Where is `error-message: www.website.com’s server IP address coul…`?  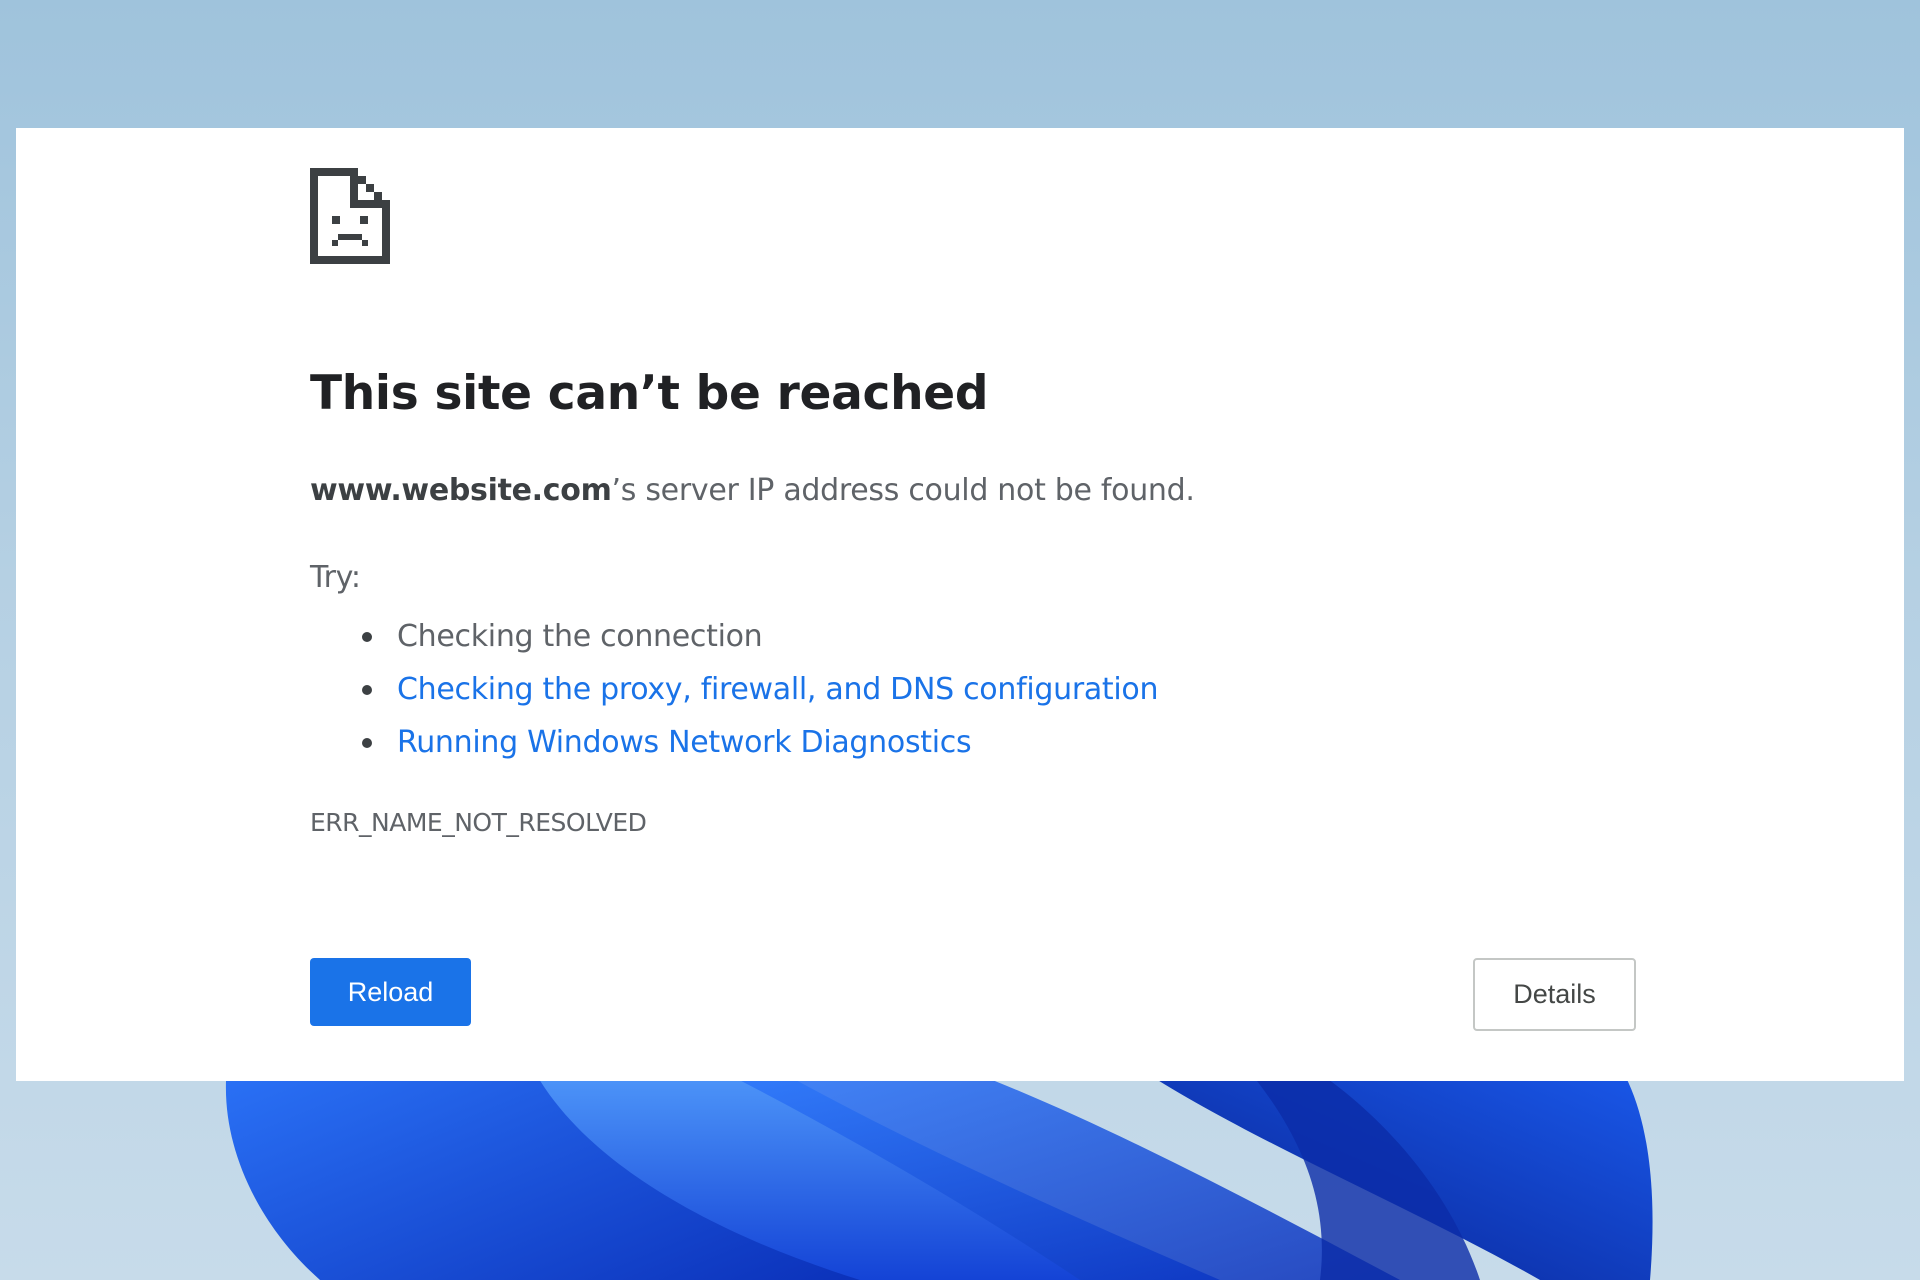
error-message: www.website.com’s server IP address coul… is located at coordinates (752, 490).